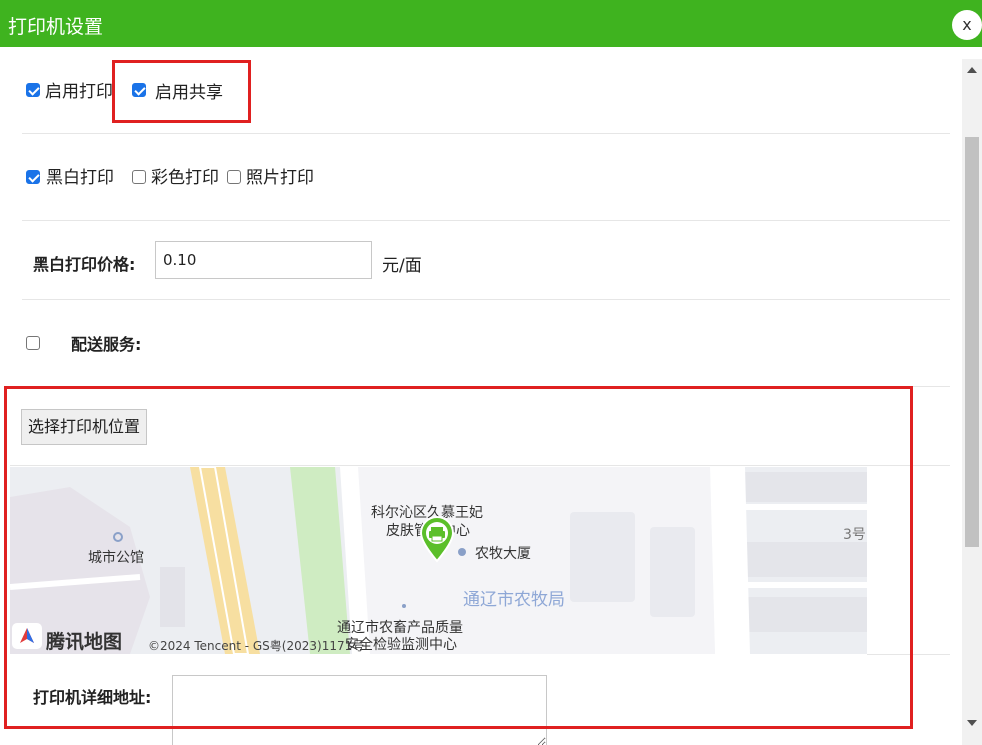 This screenshot has height=745, width=982. I want to click on scroll-down-icon, so click(972, 723).